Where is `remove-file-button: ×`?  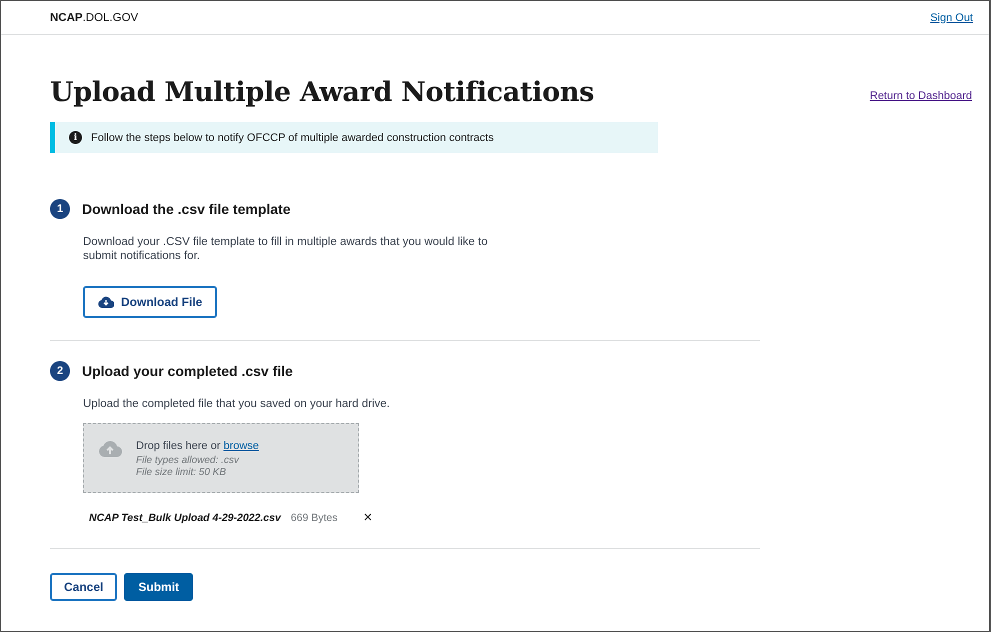
remove-file-button: × is located at coordinates (368, 517).